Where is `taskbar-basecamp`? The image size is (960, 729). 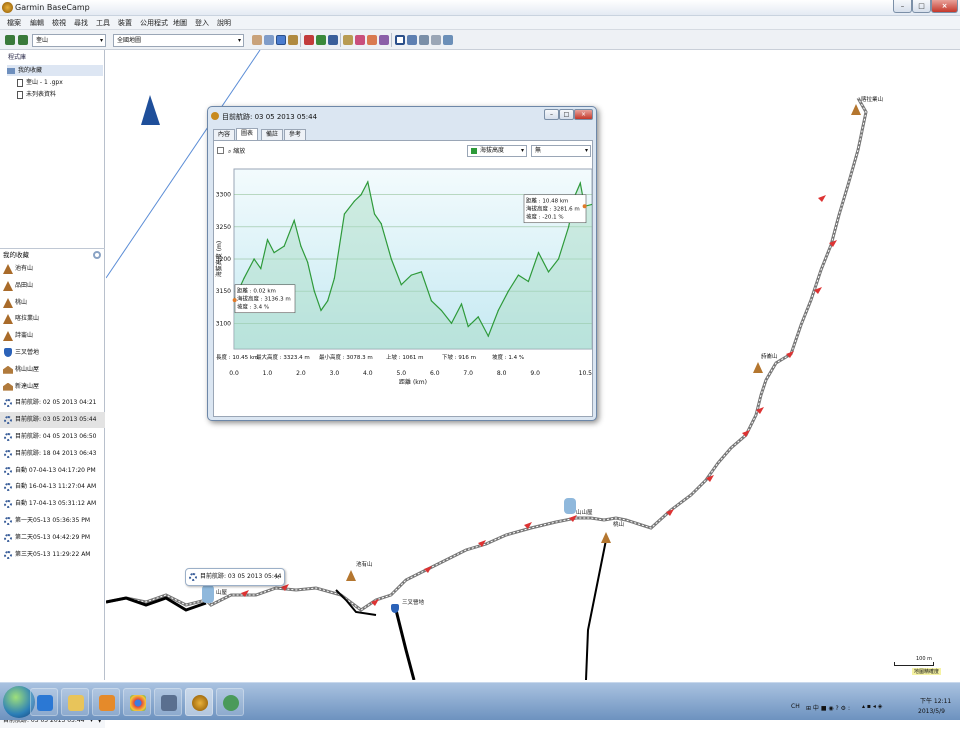
taskbar-basecamp is located at coordinates (199, 702).